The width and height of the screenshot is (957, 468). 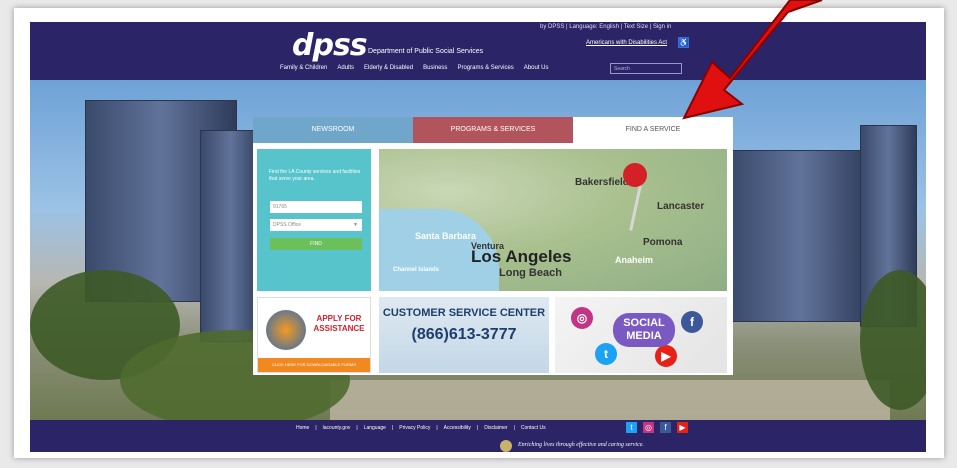 What do you see at coordinates (388, 68) in the screenshot?
I see `nav-item-elderly-disabled: Elderly & Disabled` at bounding box center [388, 68].